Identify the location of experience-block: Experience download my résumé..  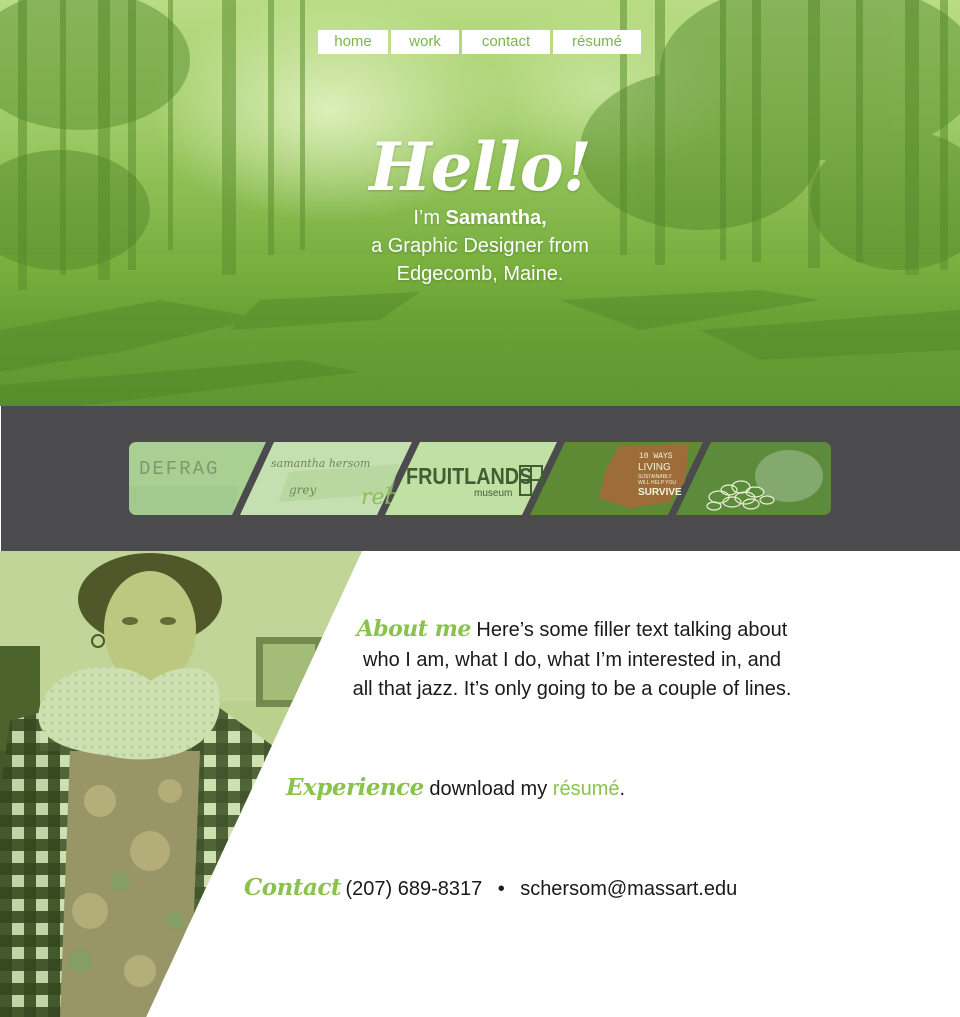
(455, 789).